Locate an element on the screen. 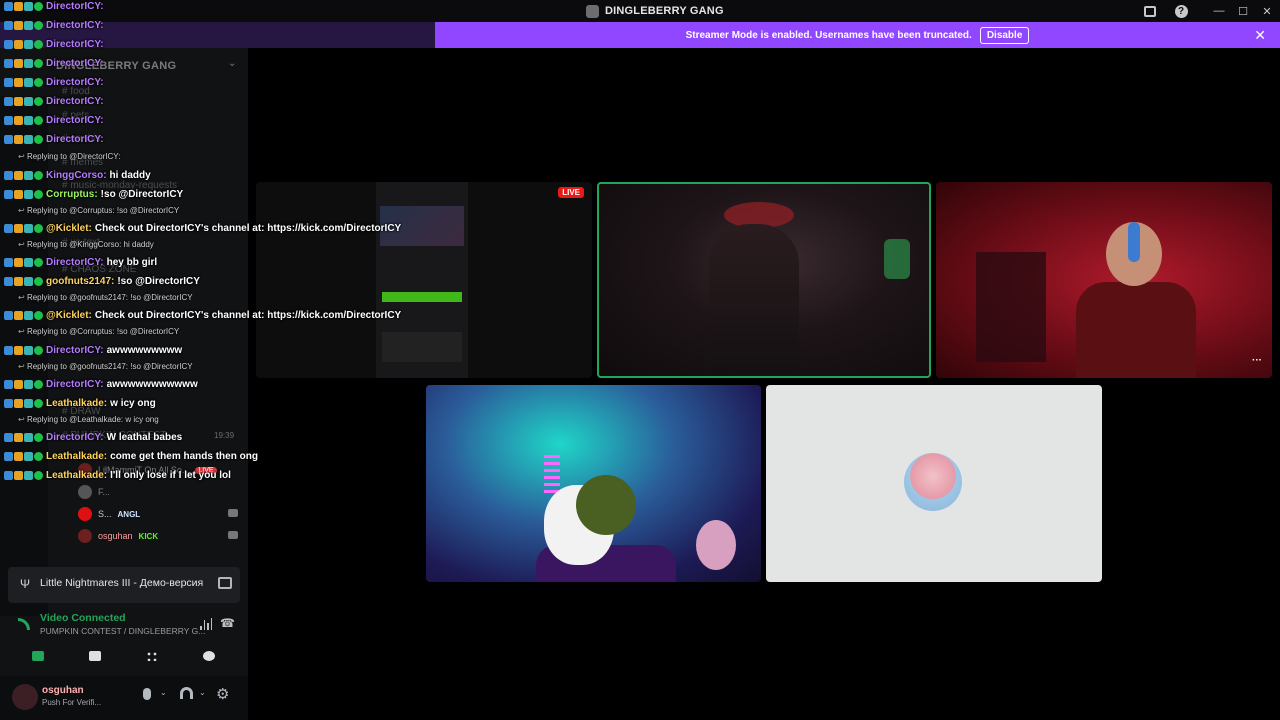 This screenshot has width=1280, height=720. gear-icon: ⚙ is located at coordinates (222, 694).